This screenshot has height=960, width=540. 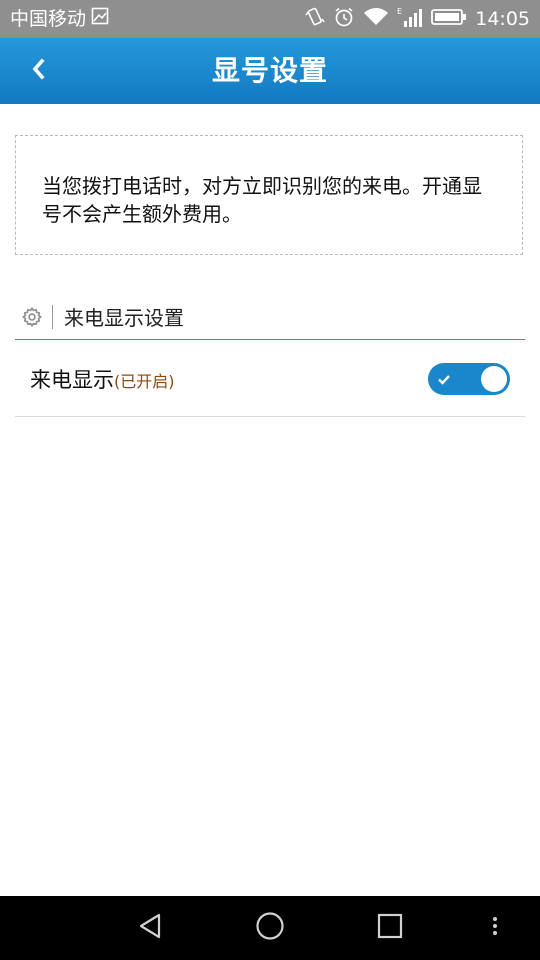 What do you see at coordinates (270, 19) in the screenshot?
I see `status-bar: 中国移动 E 14:05` at bounding box center [270, 19].